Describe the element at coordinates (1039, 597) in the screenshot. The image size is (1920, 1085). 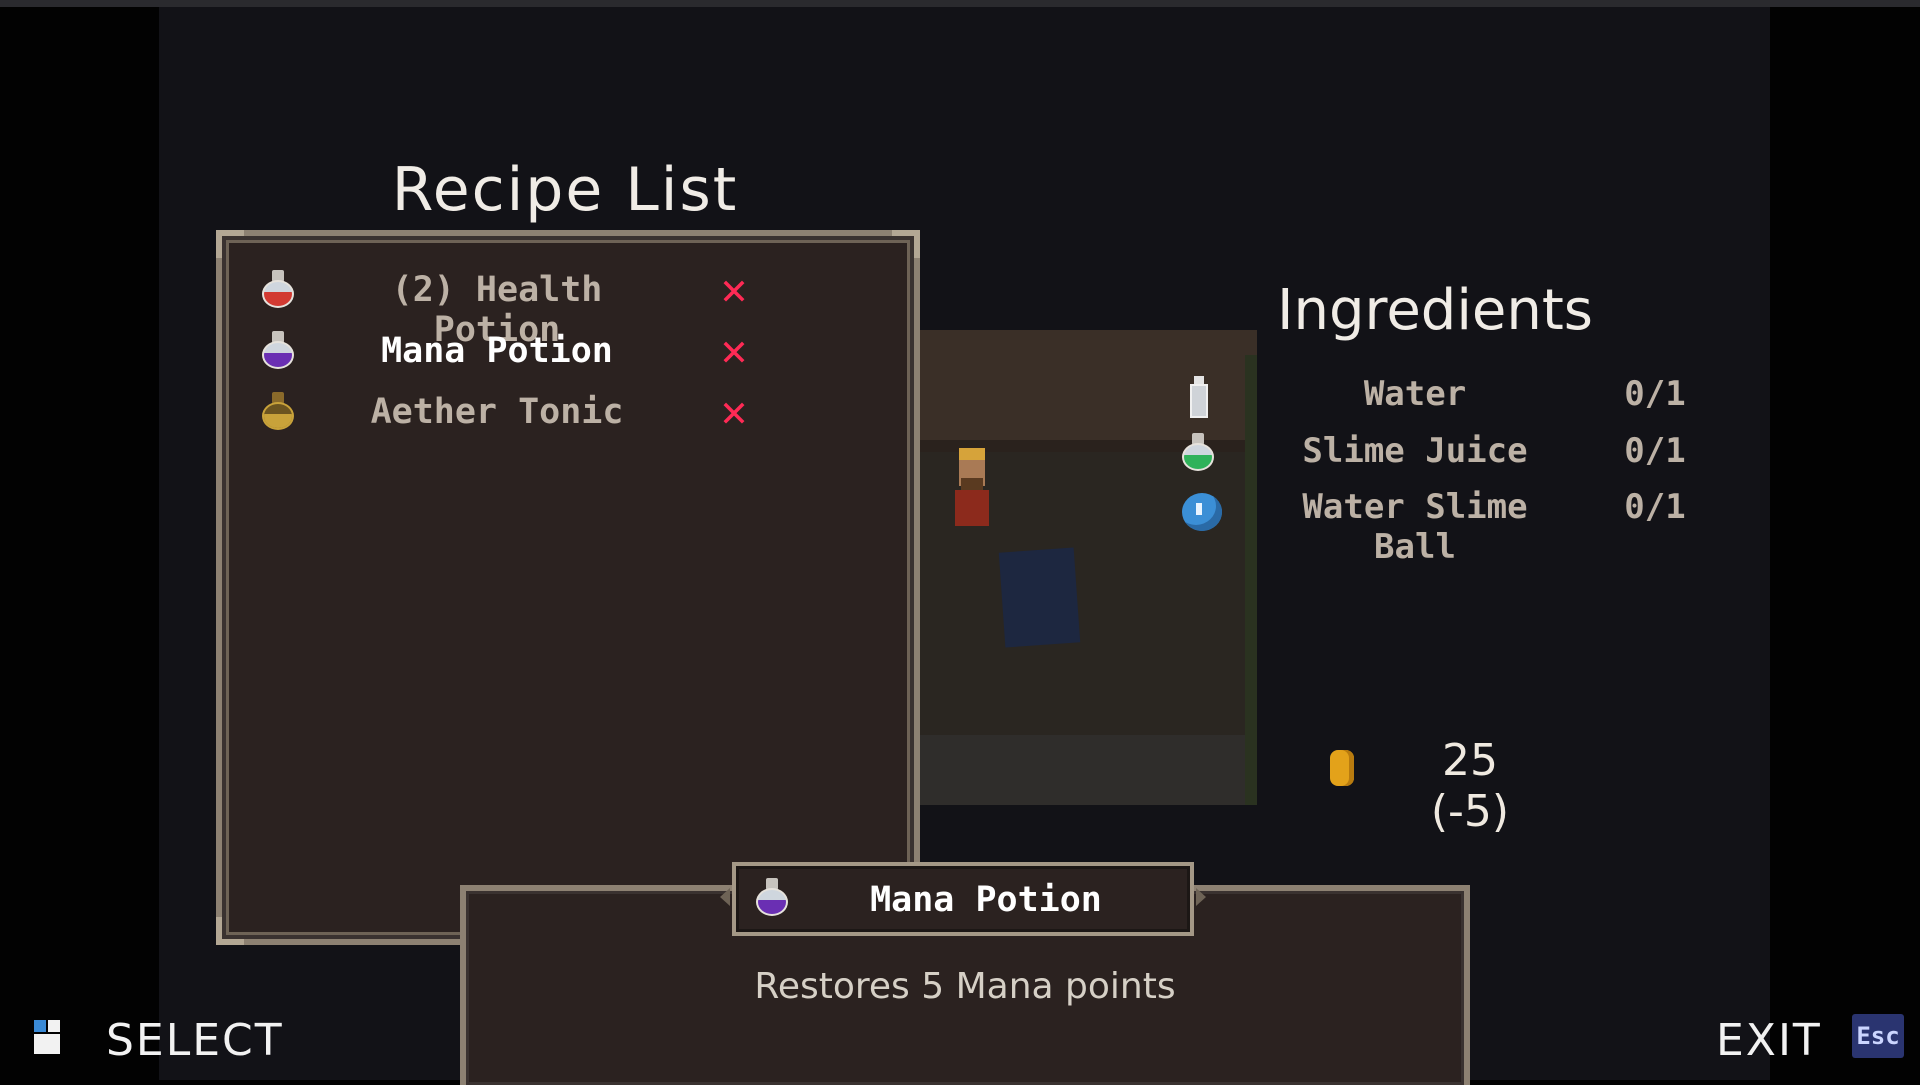
I see `scene-rug` at that location.